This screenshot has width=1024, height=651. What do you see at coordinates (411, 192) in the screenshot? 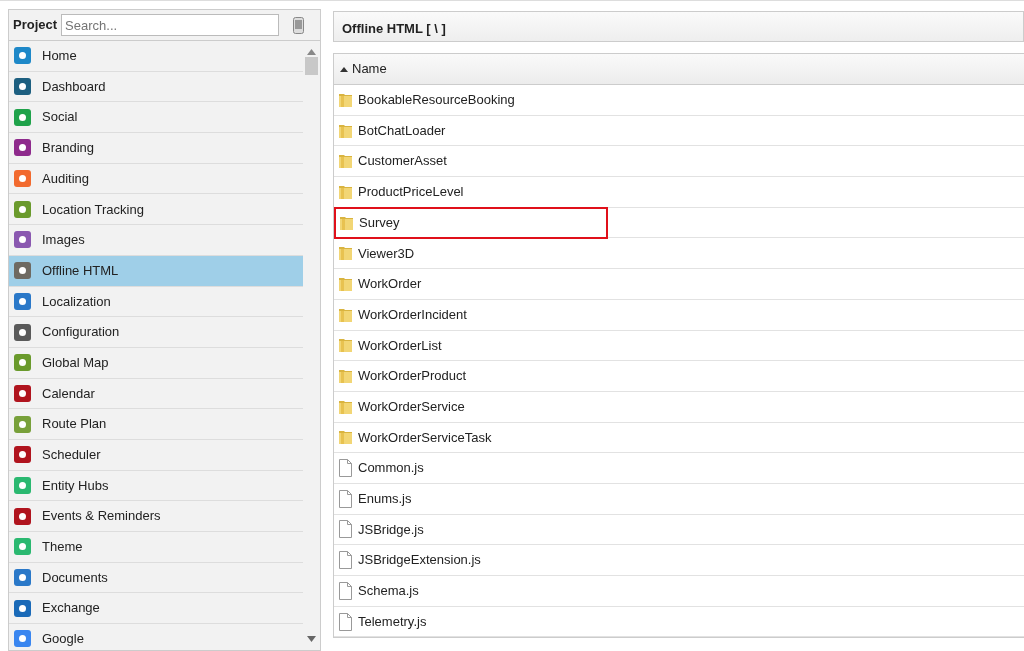
I see `folder-name: ProductPriceLevel` at bounding box center [411, 192].